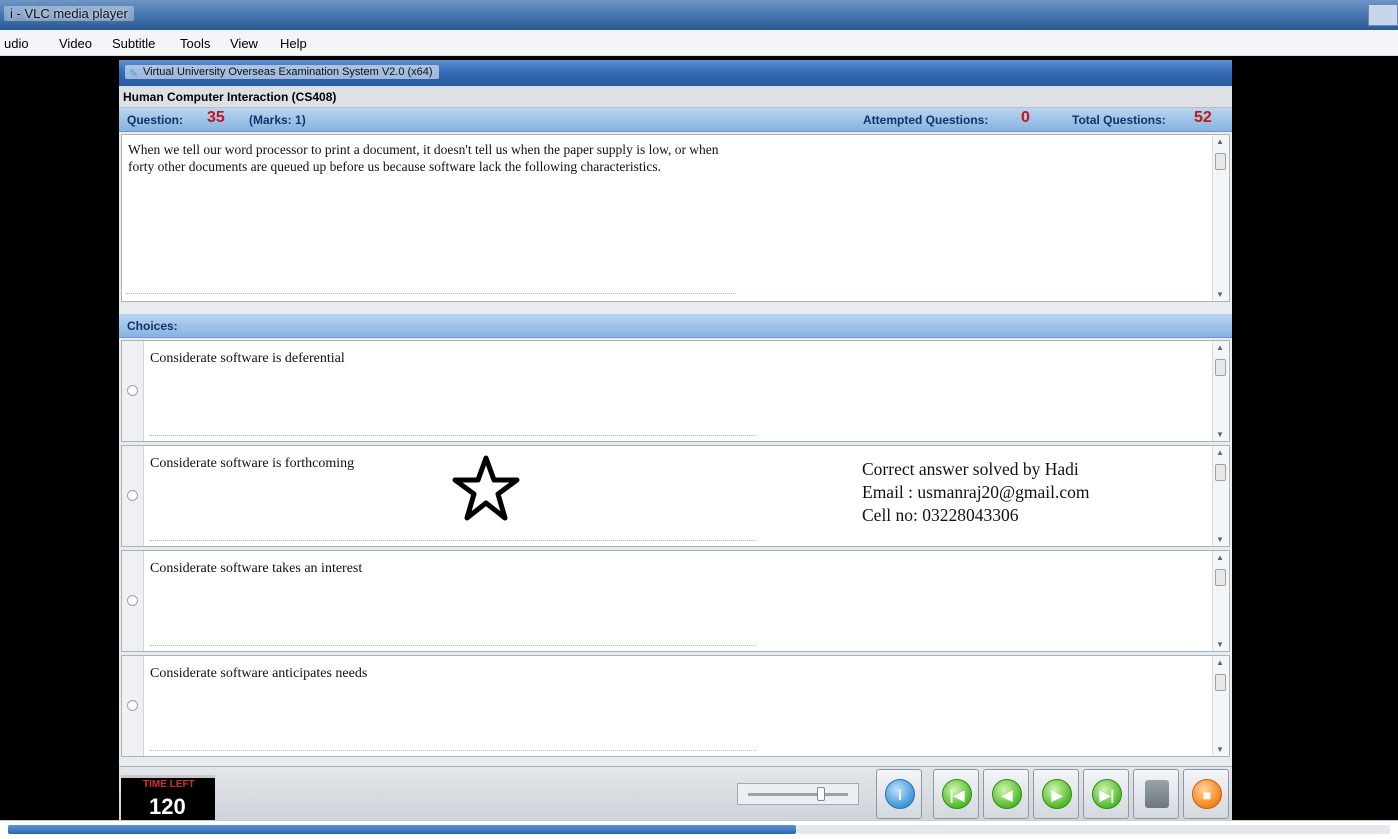 This screenshot has width=1398, height=839. Describe the element at coordinates (699, 15) in the screenshot. I see `vlc-titlebar: i - VLC media player` at that location.